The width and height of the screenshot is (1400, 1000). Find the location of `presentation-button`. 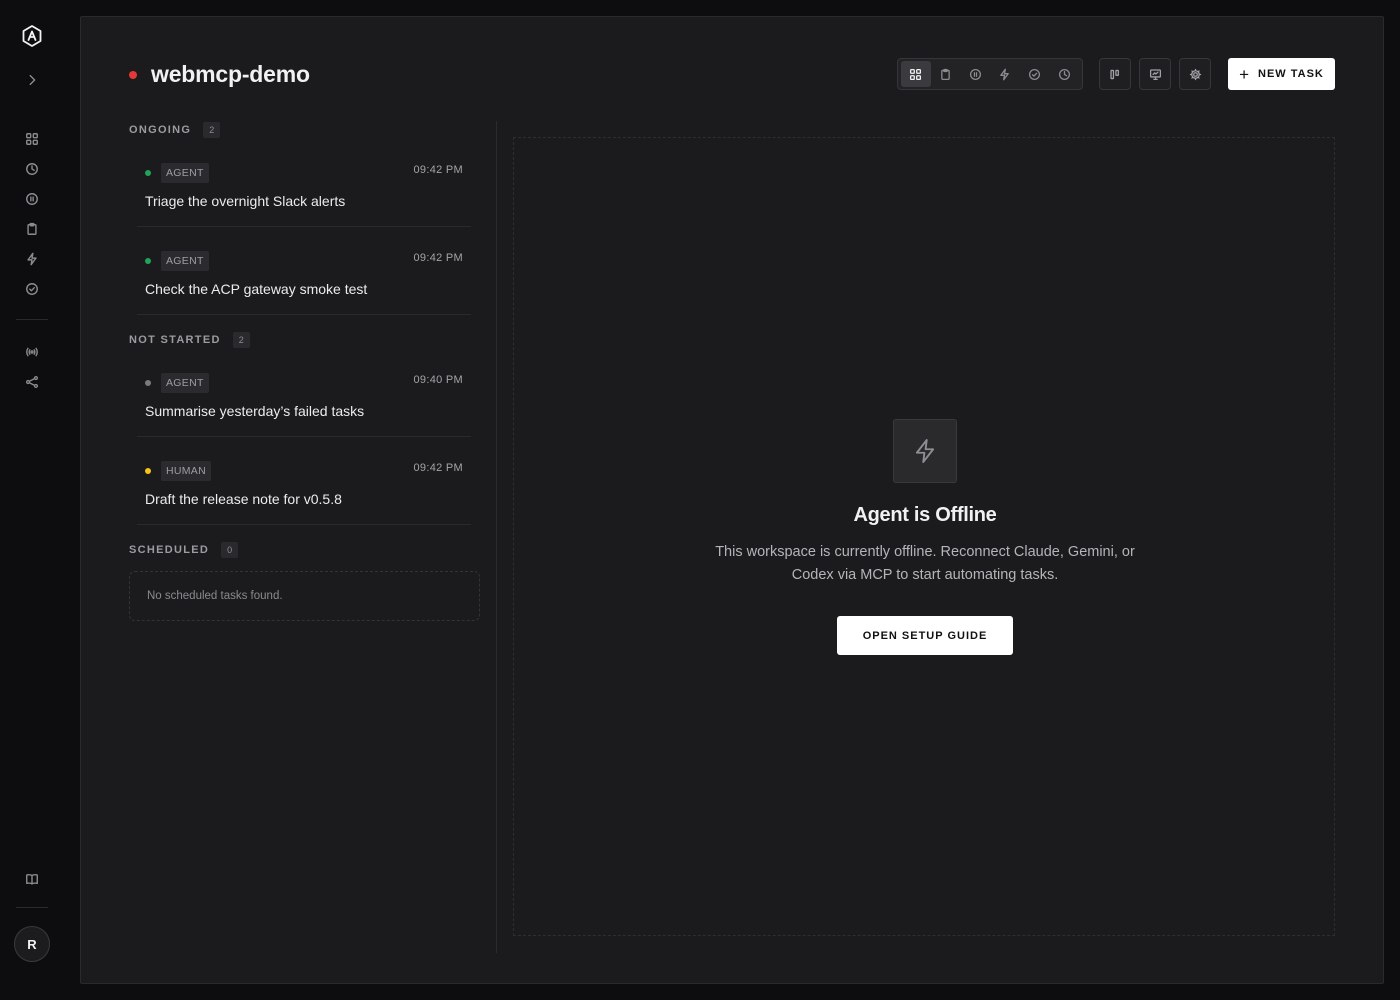

presentation-button is located at coordinates (1155, 74).